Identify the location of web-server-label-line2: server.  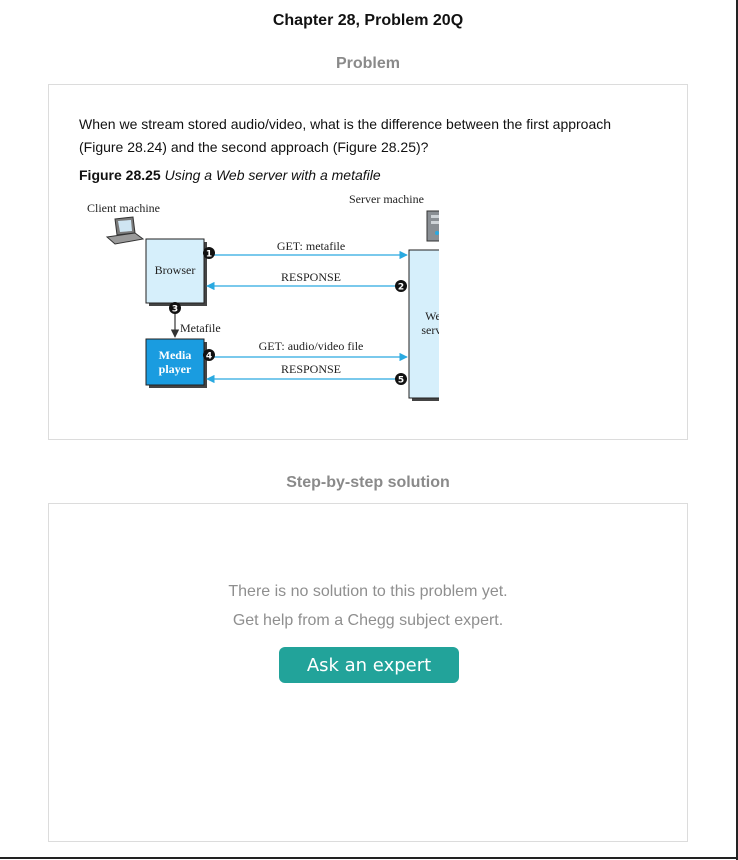
(430, 330).